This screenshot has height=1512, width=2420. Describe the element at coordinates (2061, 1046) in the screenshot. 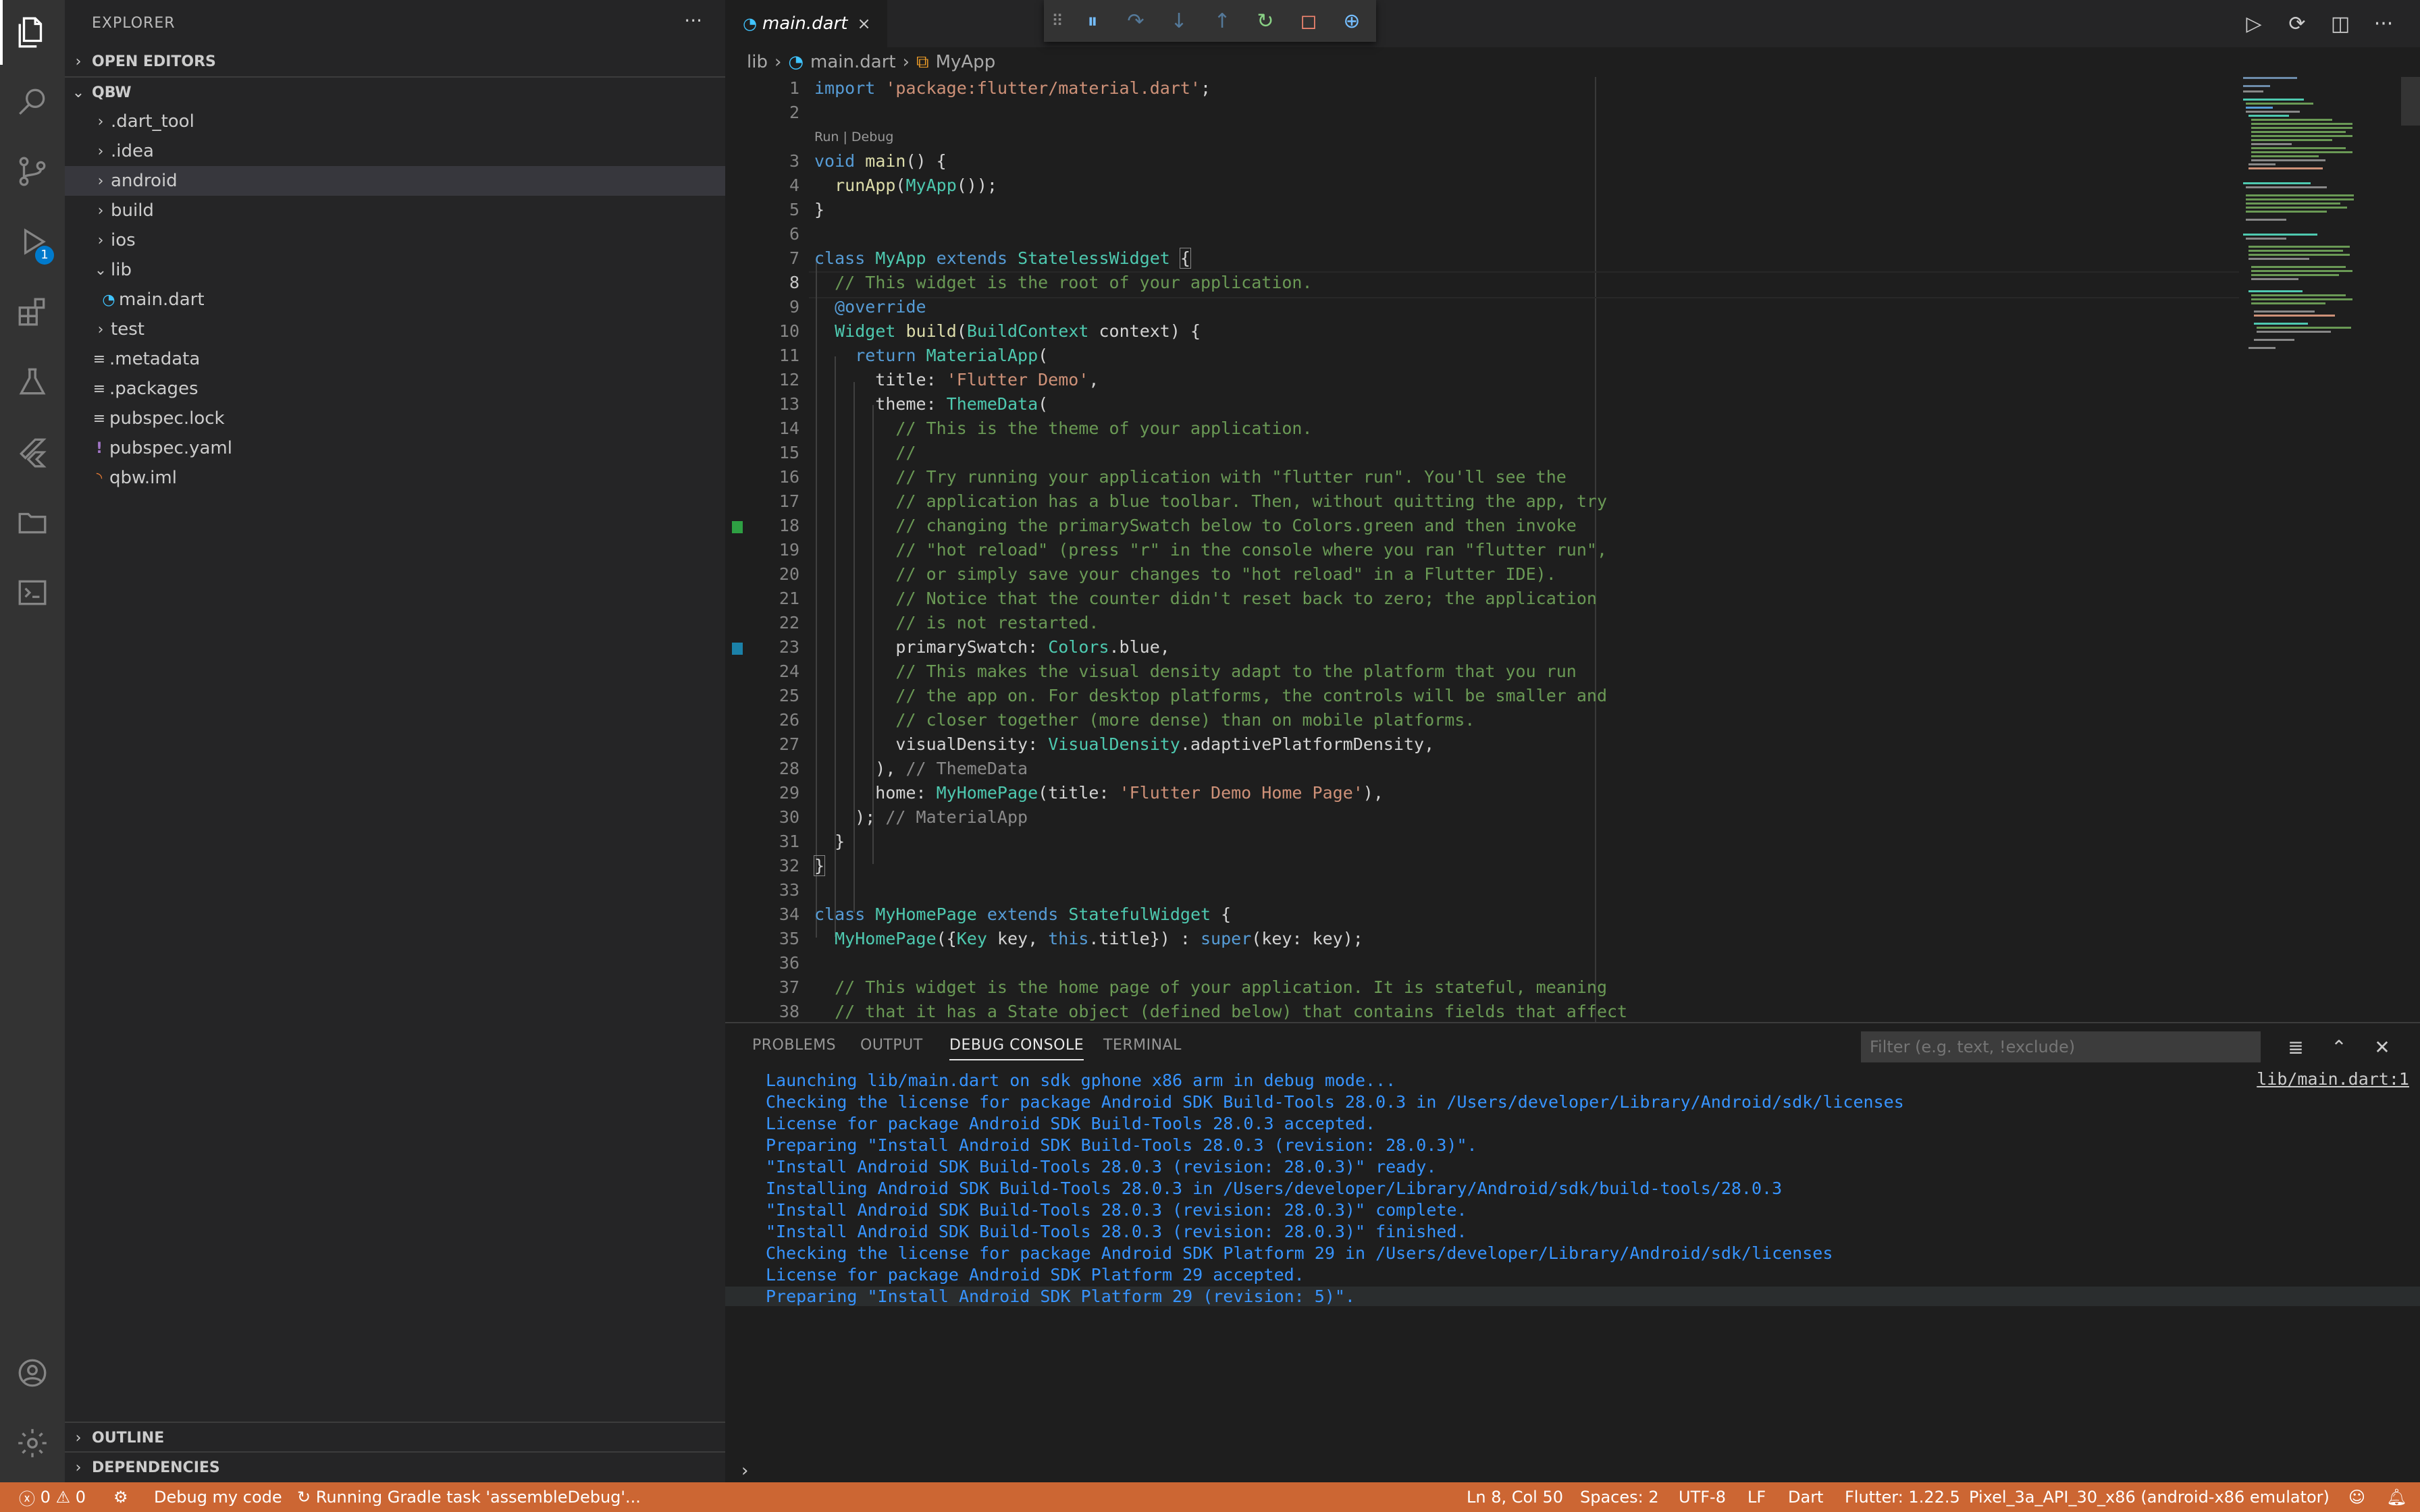

I see `console-filter-input` at that location.